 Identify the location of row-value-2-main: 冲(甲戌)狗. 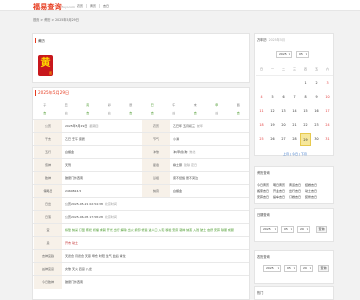
(180, 152).